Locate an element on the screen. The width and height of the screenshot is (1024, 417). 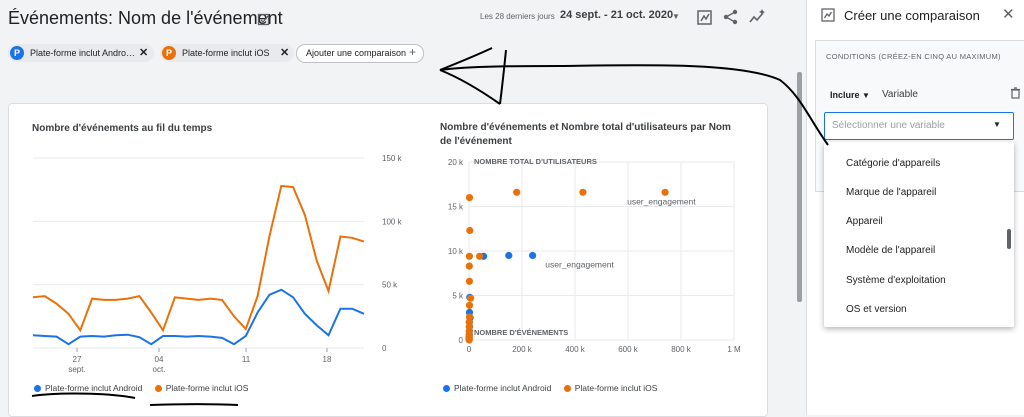
y-tick-label: 5 k is located at coordinates (458, 296).